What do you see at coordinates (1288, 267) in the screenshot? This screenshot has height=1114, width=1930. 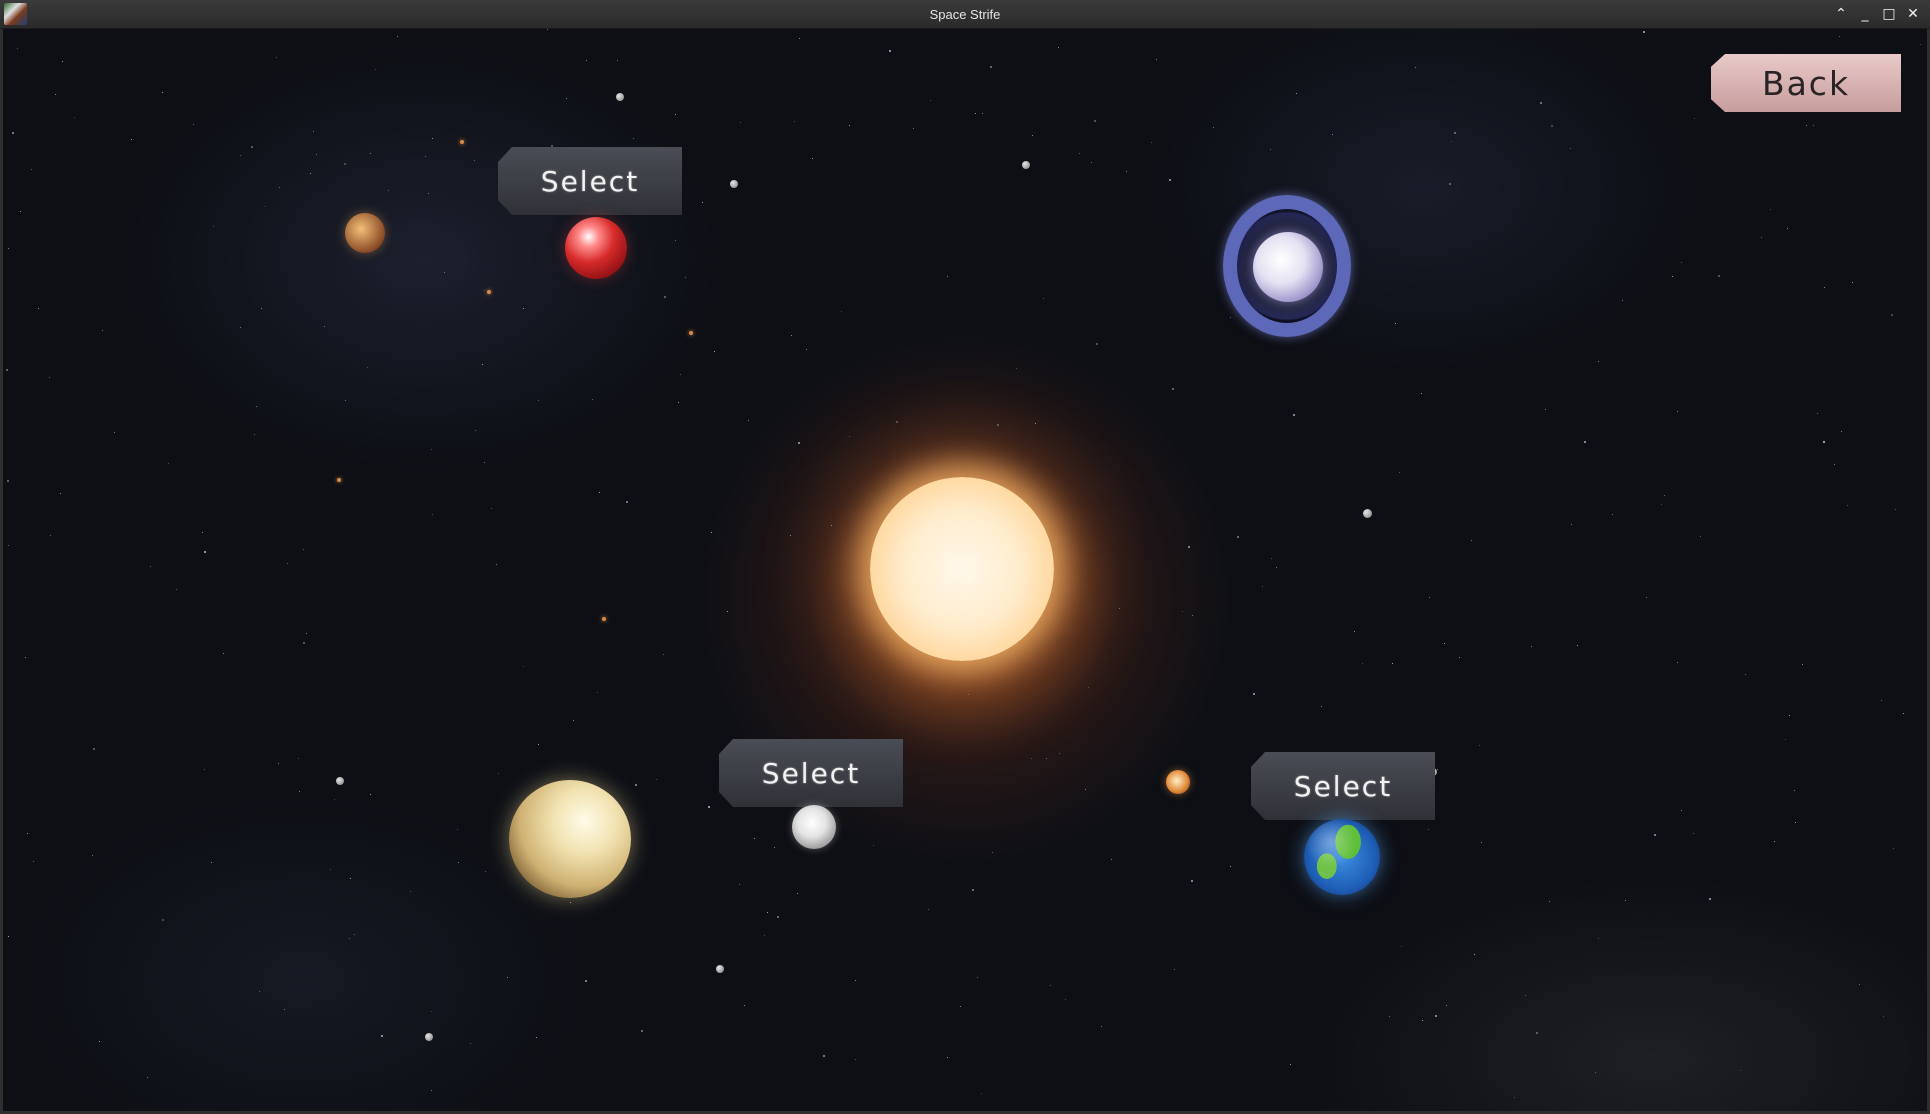 I see `ringed-planet-icon` at bounding box center [1288, 267].